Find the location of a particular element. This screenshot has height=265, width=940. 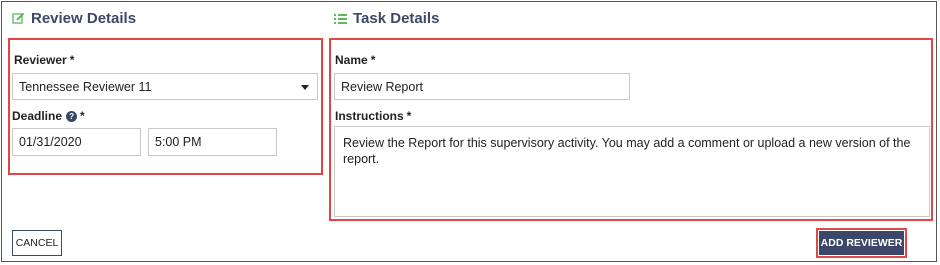

review-details-title: Review Details is located at coordinates (84, 18).